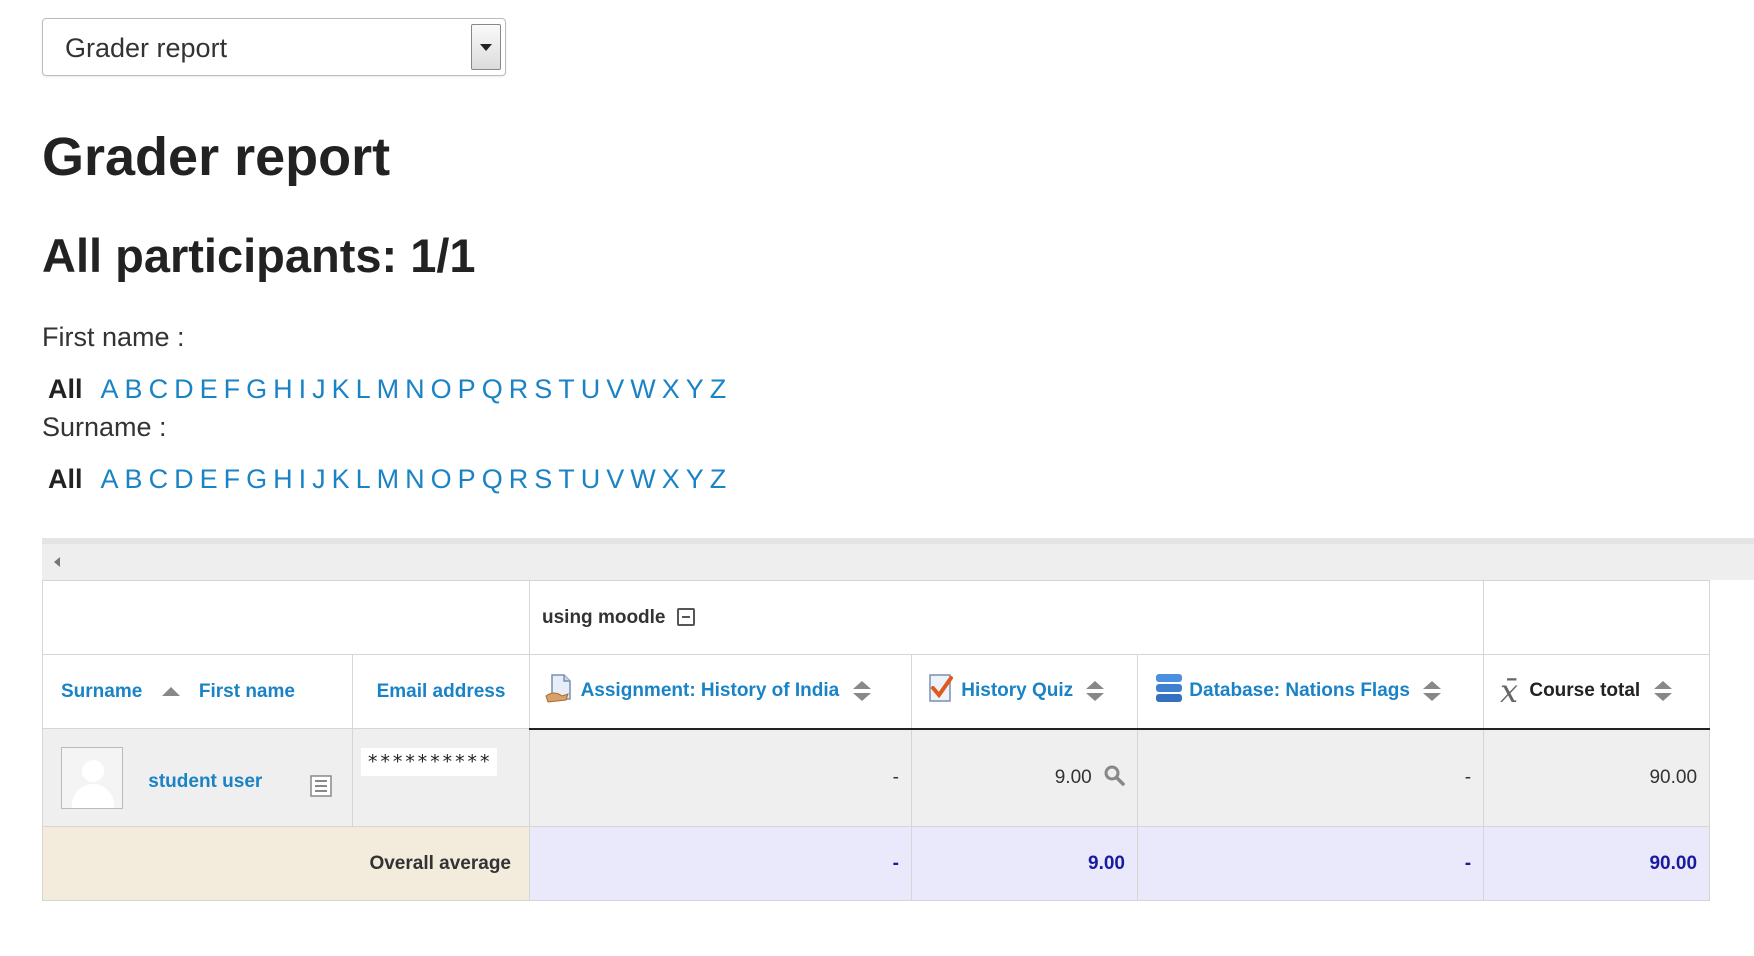  What do you see at coordinates (415, 479) in the screenshot?
I see `surname-initial-n: N` at bounding box center [415, 479].